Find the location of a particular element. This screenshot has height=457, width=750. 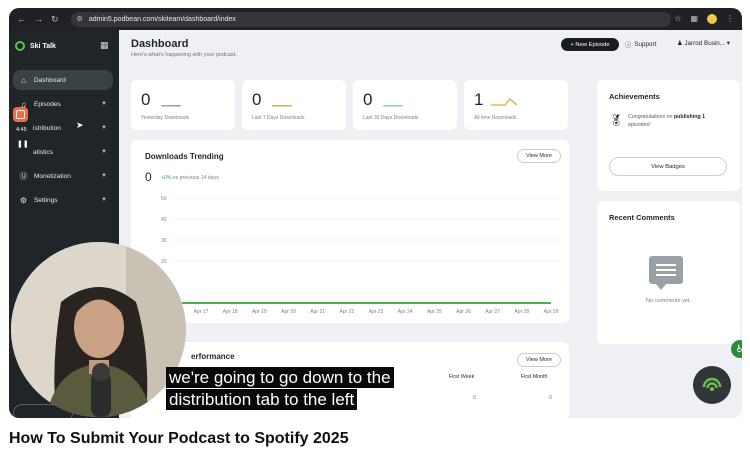

sidebar-item-label: Dashboard is located at coordinates (50, 80).